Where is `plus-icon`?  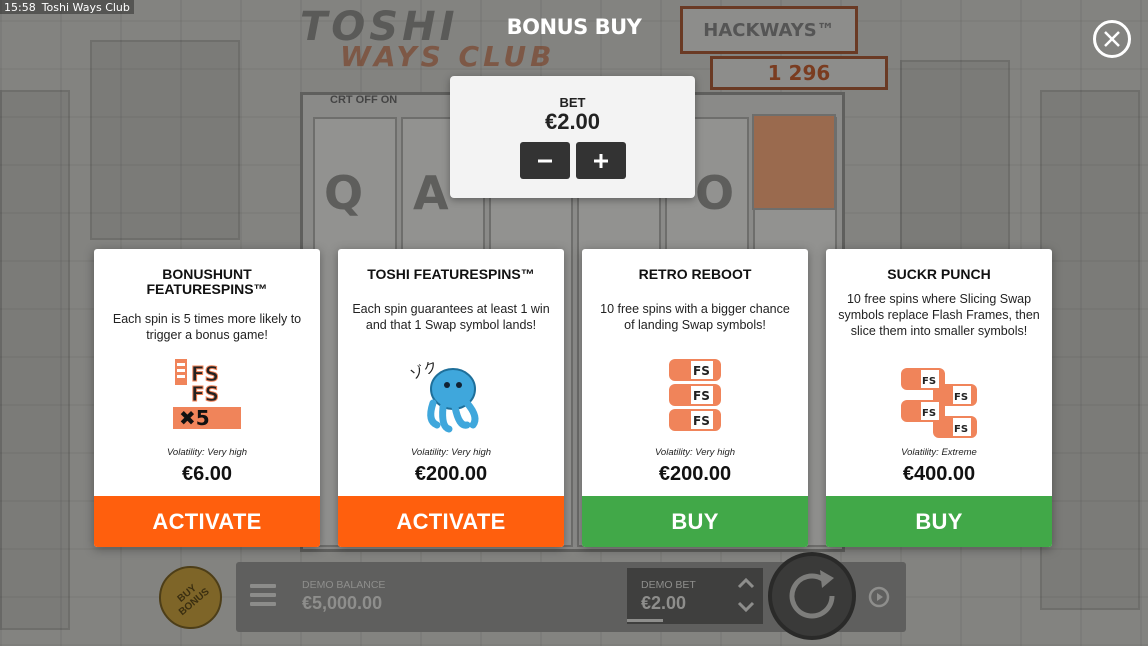
plus-icon is located at coordinates (601, 160).